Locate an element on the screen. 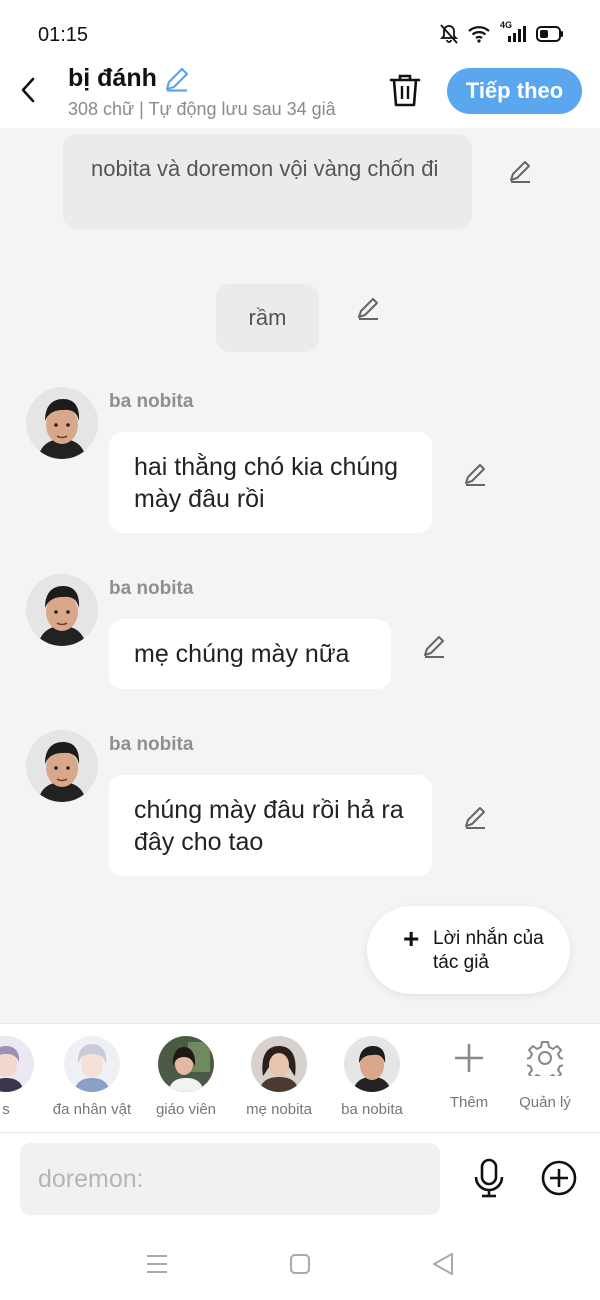 The image size is (600, 1300). character-item: giáo viên is located at coordinates (186, 1077).